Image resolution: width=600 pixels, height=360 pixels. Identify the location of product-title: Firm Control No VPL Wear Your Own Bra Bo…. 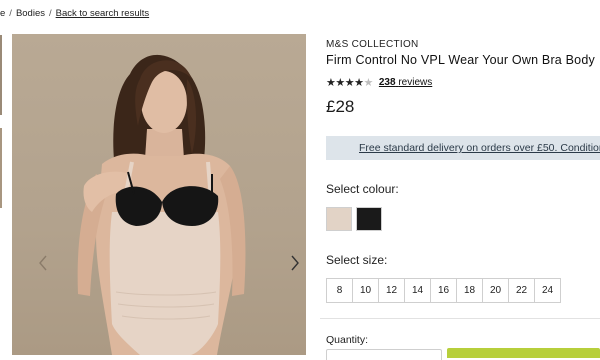
(460, 60).